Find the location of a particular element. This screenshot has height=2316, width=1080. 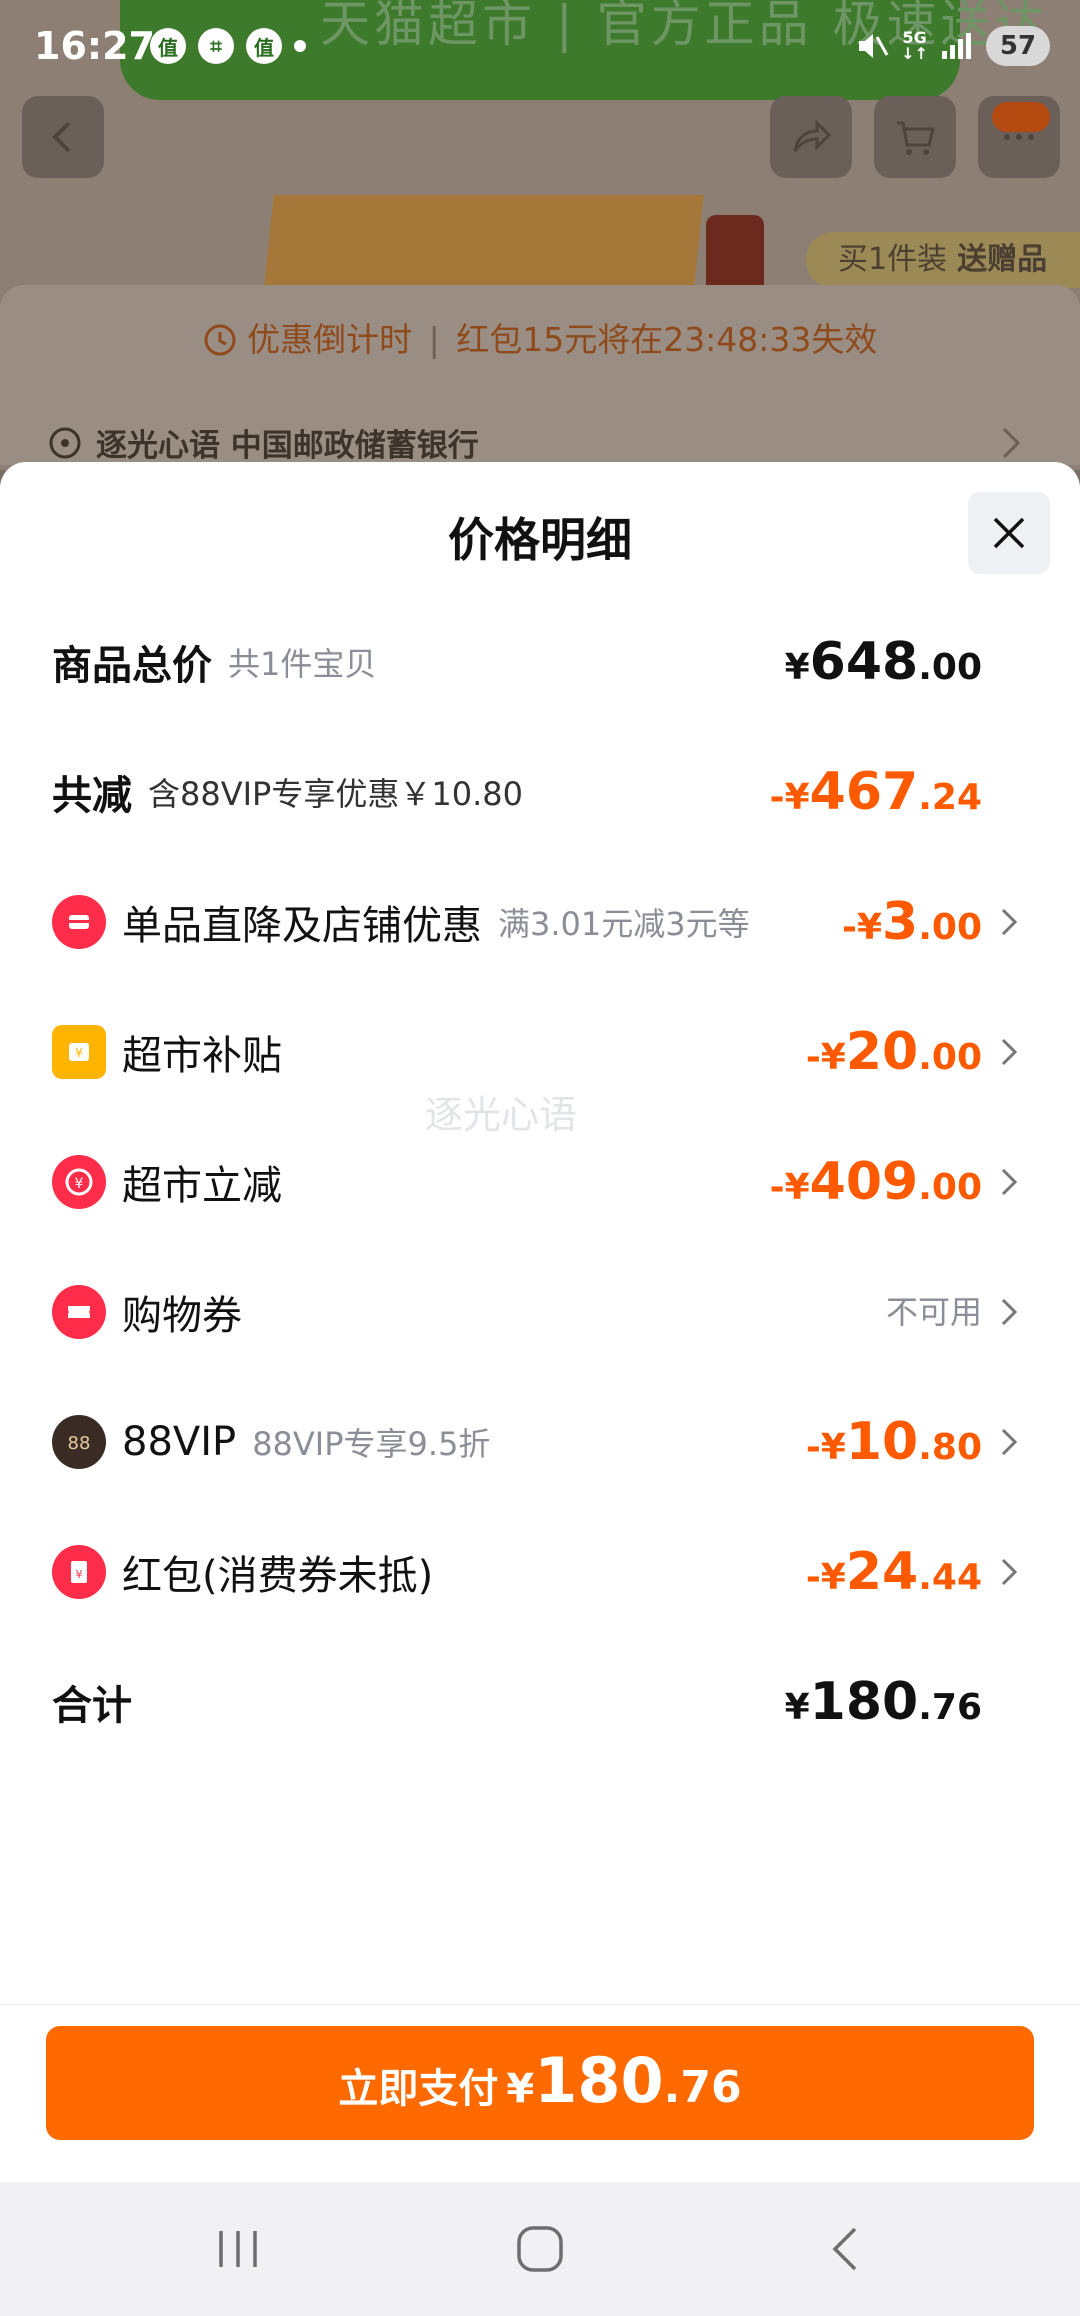

discount-row-88vip: 88 88VIP 88VIP专享9.5折 -¥ 10.80 is located at coordinates (536, 1442).